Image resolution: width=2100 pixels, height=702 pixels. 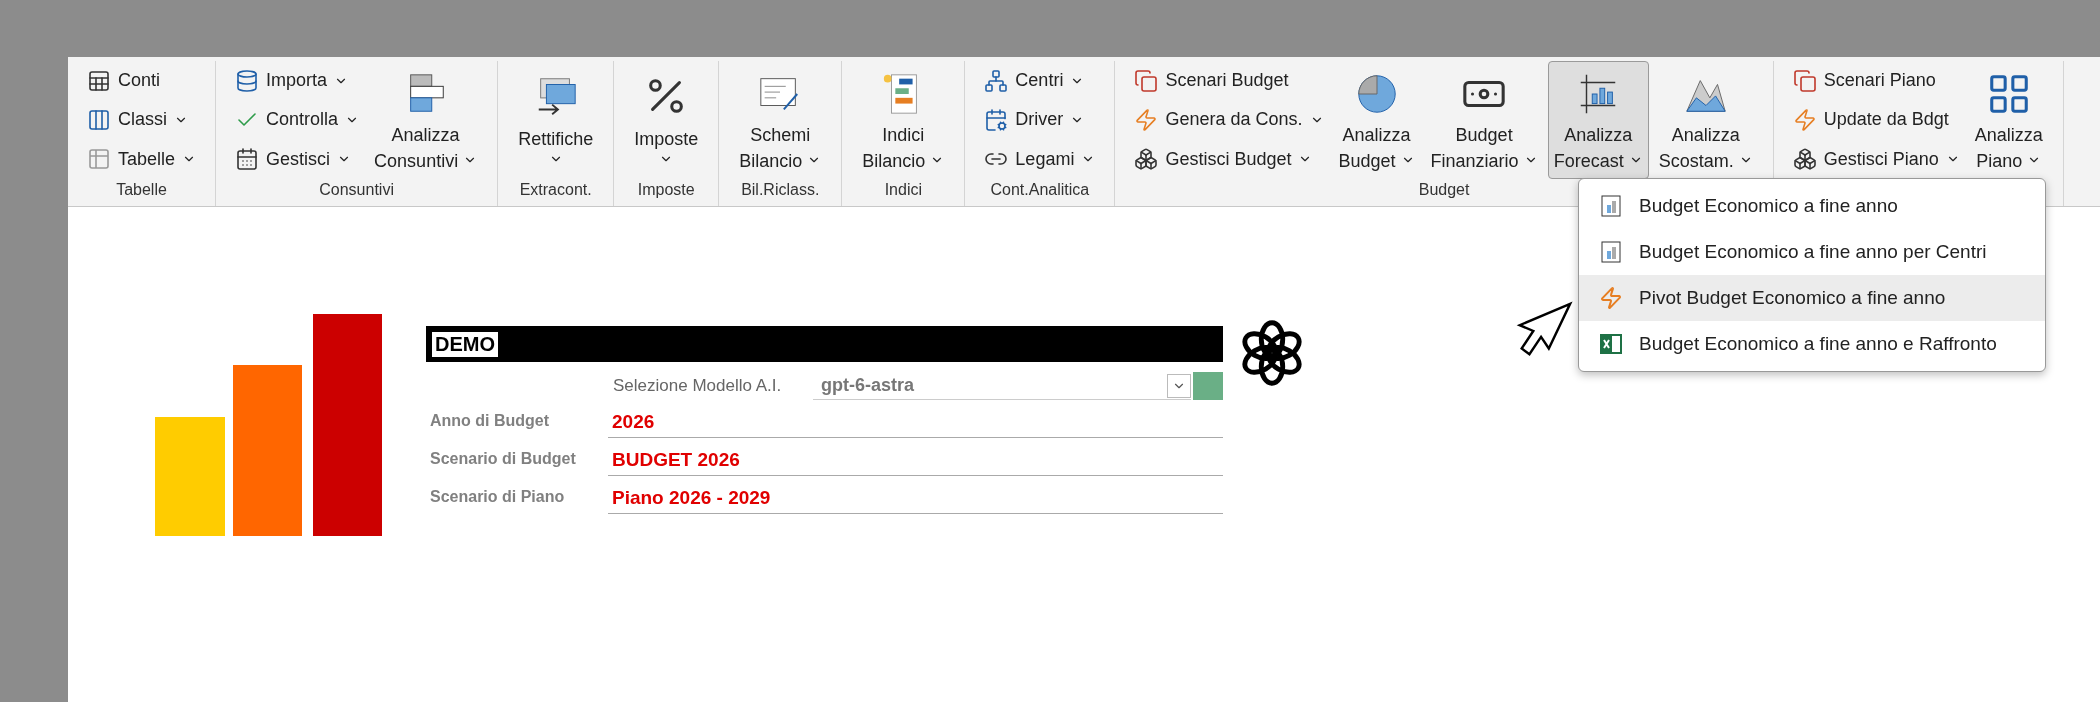 What do you see at coordinates (247, 159) in the screenshot?
I see `calendar-icon` at bounding box center [247, 159].